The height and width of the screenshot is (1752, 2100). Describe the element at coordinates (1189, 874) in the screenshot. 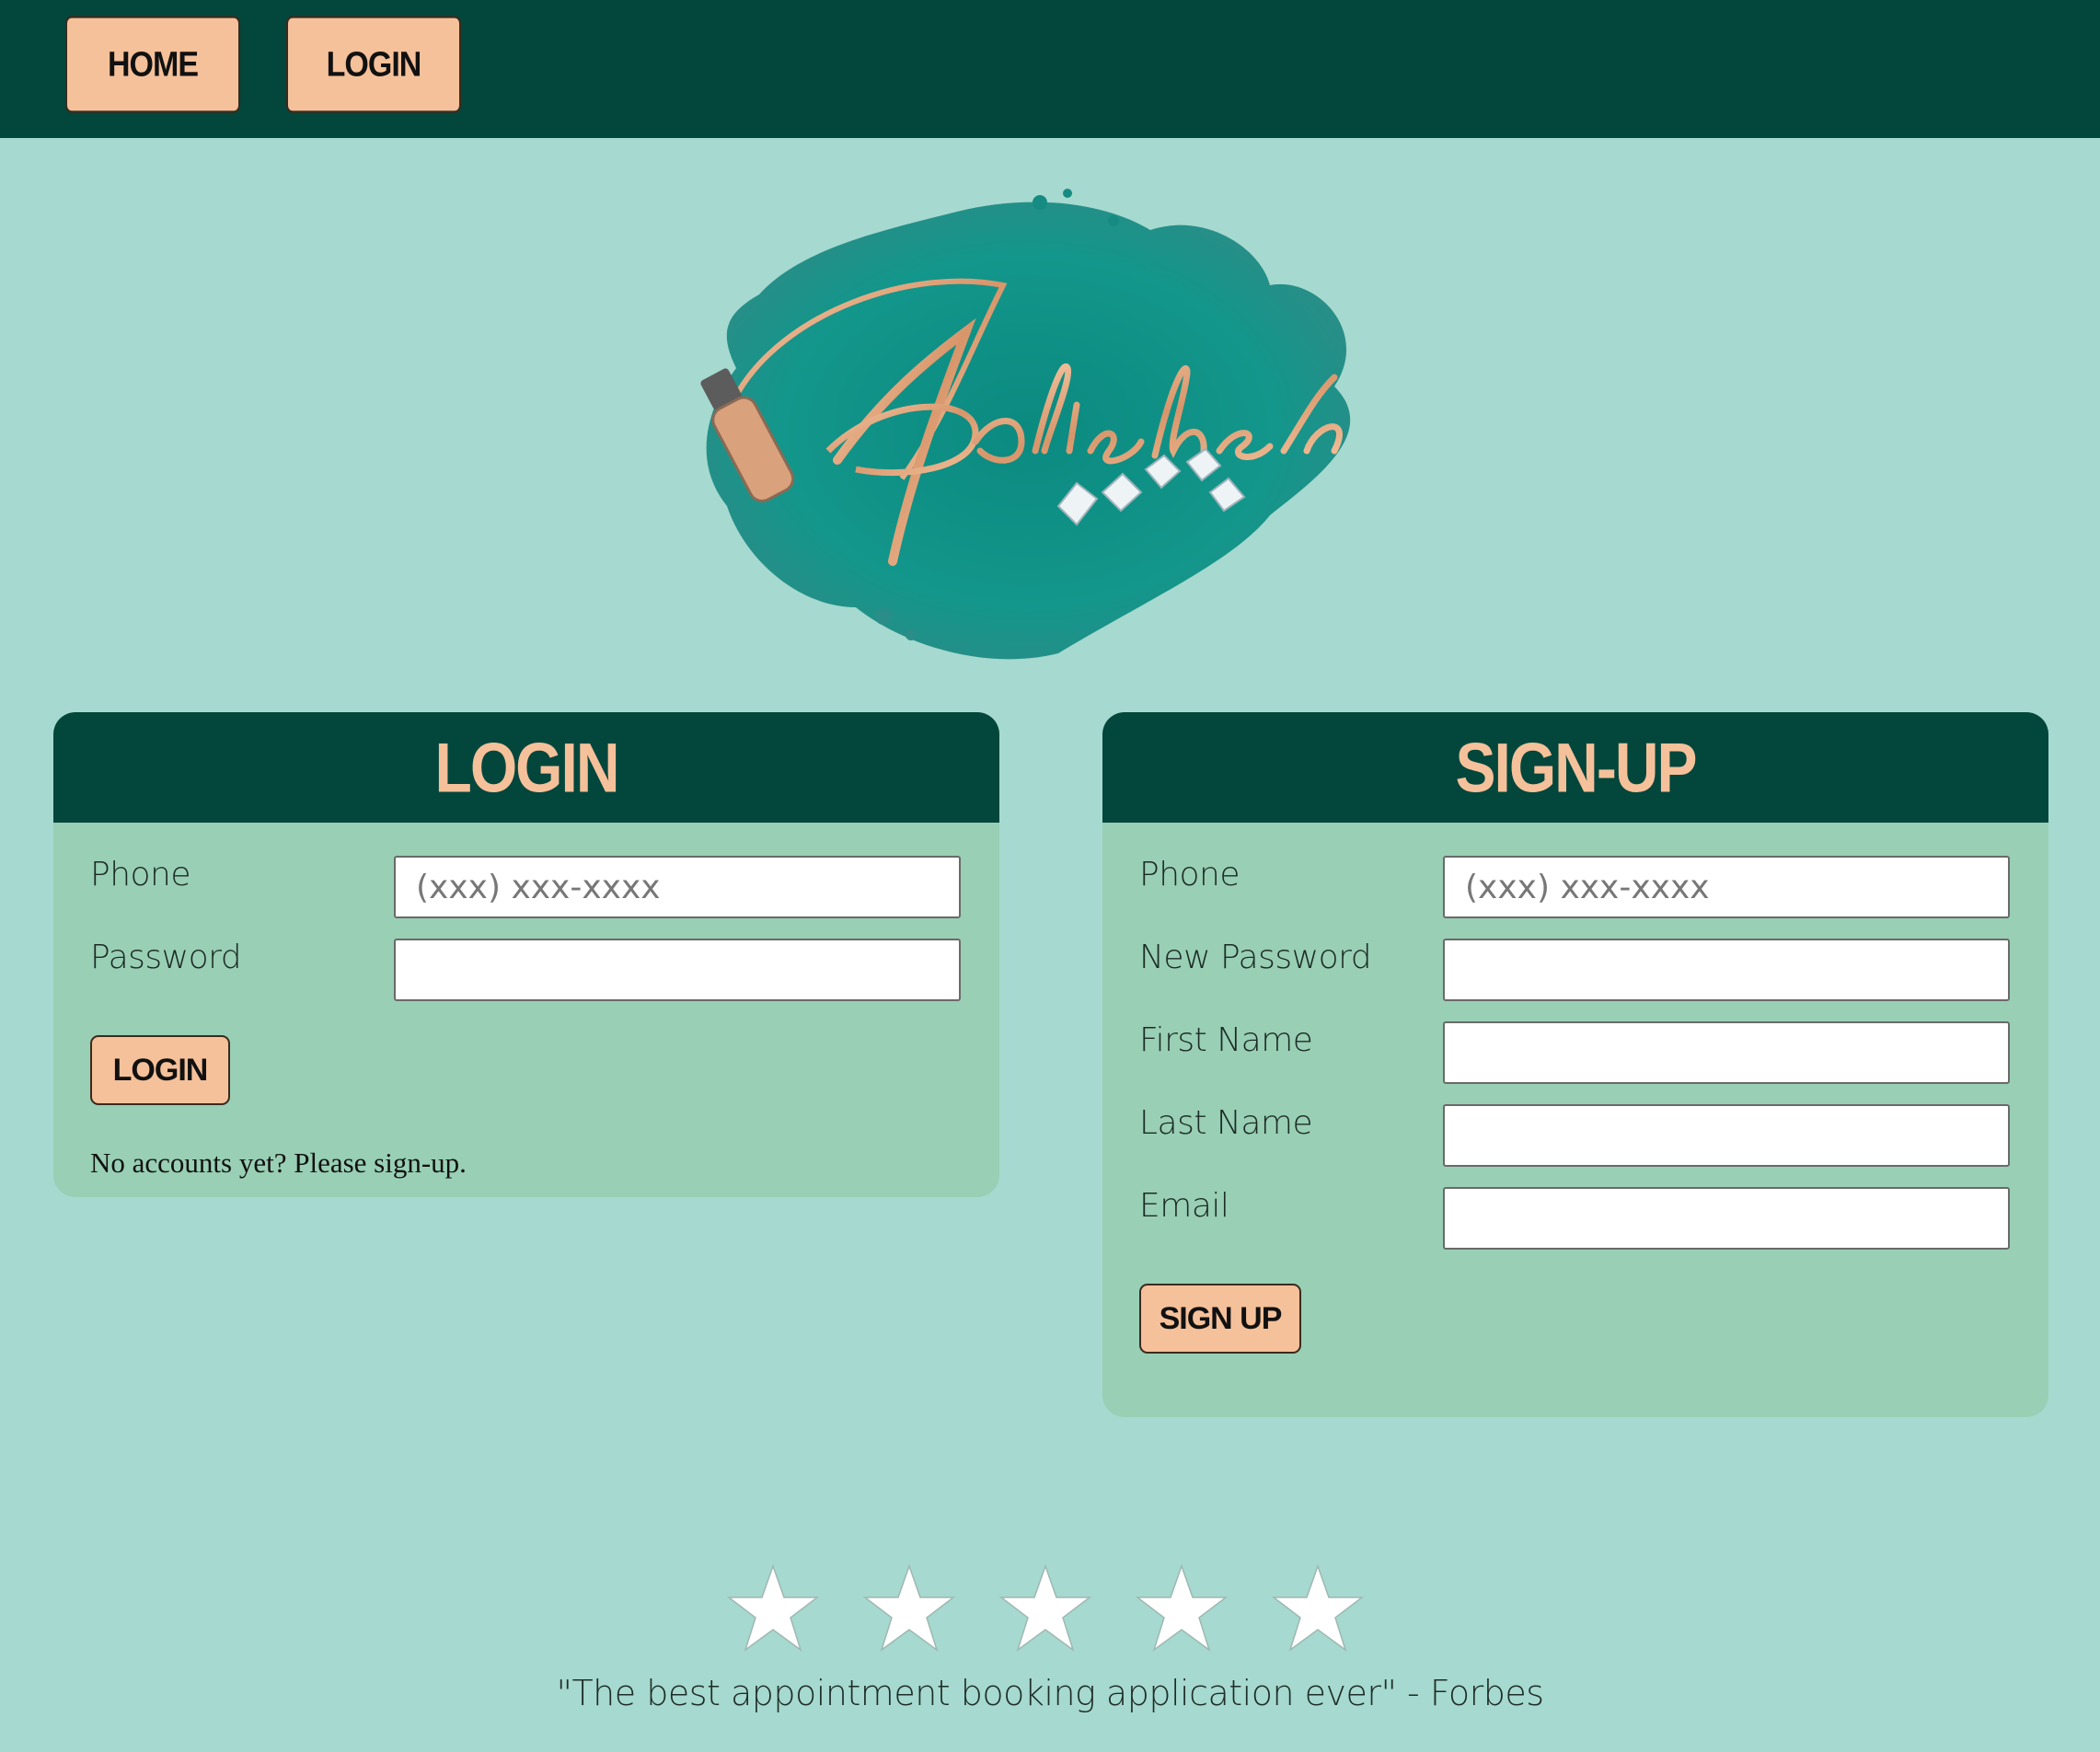

I see `signup-phone-label: Phone` at that location.